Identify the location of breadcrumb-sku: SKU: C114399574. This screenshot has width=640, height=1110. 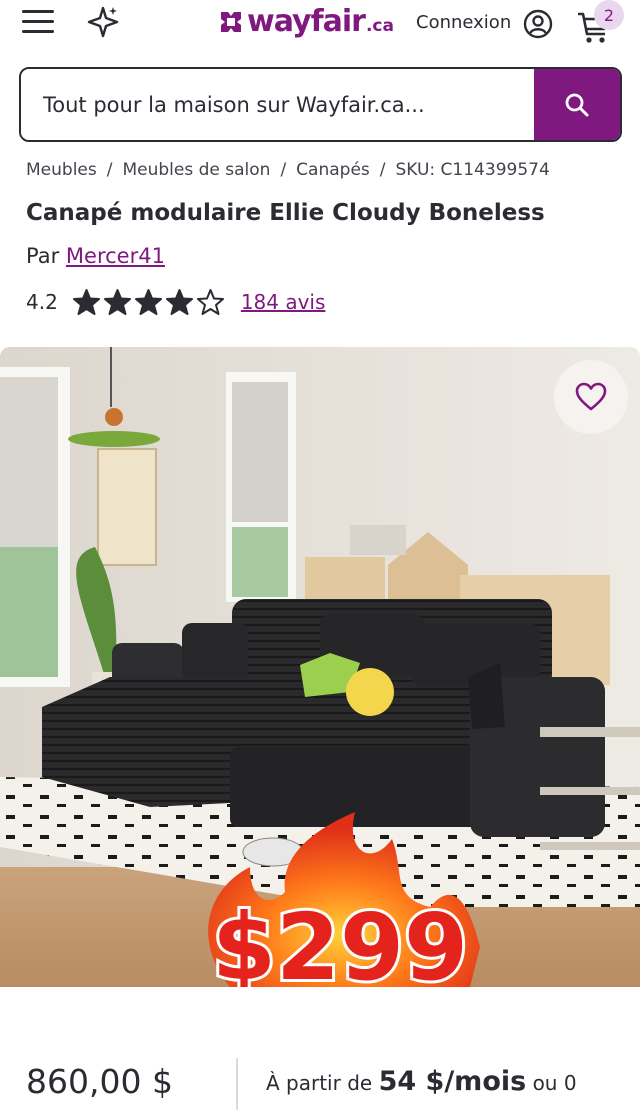
(472, 170).